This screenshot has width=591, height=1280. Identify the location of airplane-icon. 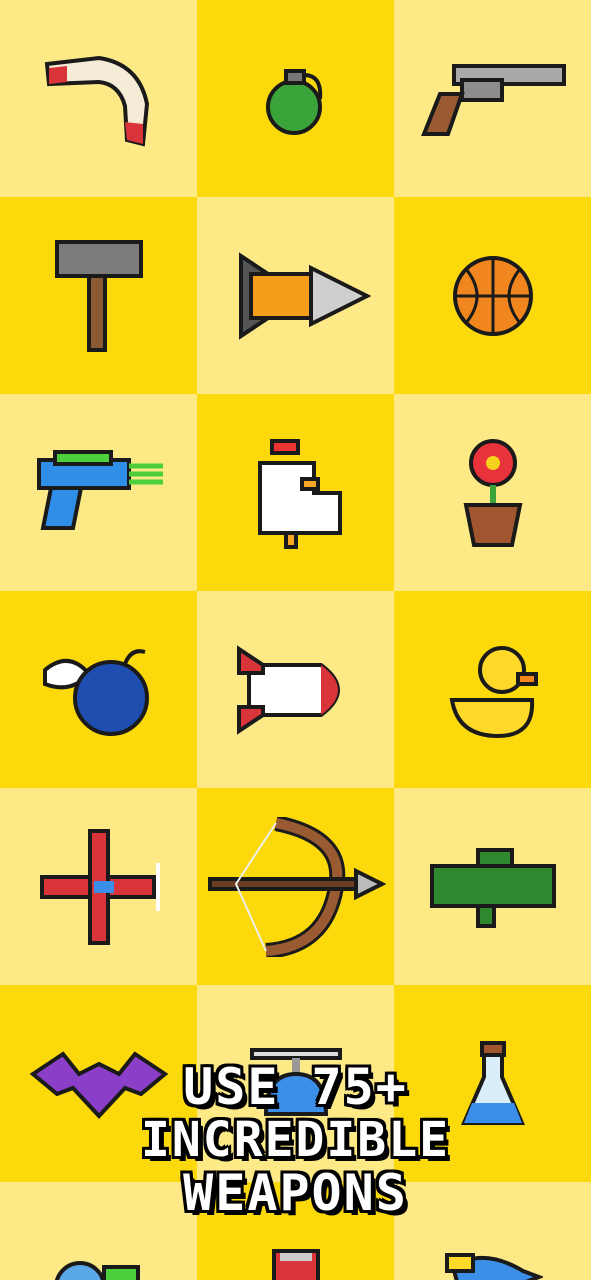
(99, 886).